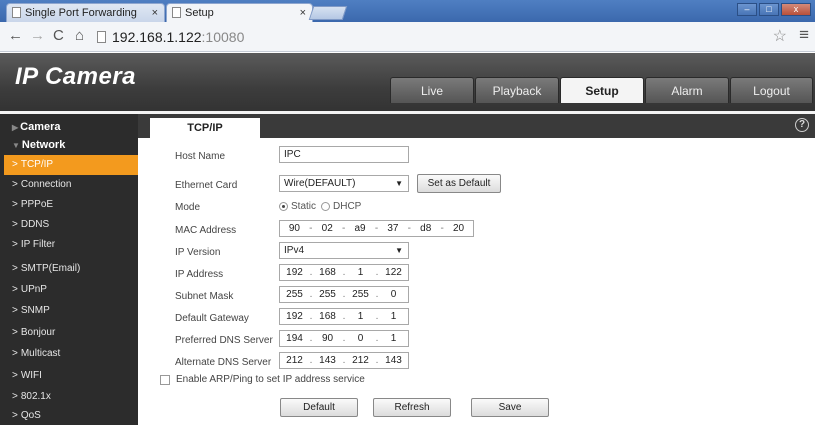 This screenshot has width=815, height=426. I want to click on dhcp-radio-label: DHCP, so click(347, 206).